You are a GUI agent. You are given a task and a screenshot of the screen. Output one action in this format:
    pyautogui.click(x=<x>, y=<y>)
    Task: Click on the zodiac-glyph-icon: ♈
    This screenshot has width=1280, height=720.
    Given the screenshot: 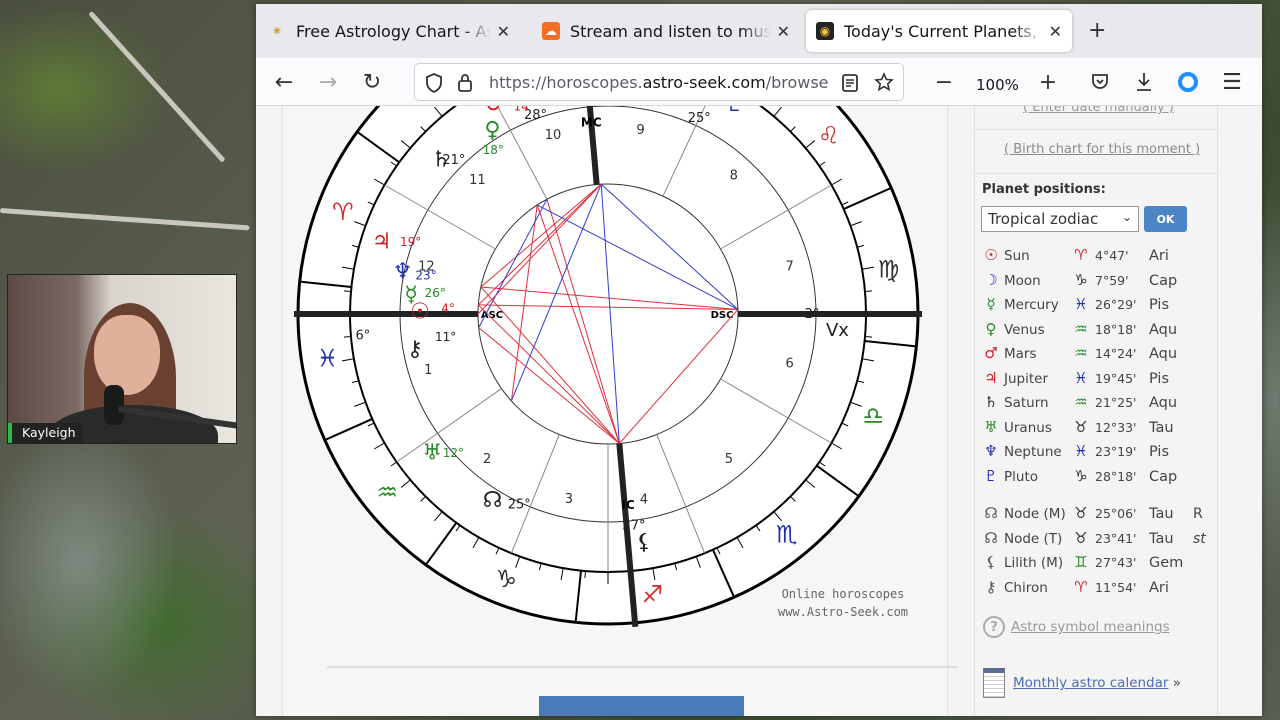 What is the action you would take?
    pyautogui.click(x=1081, y=255)
    